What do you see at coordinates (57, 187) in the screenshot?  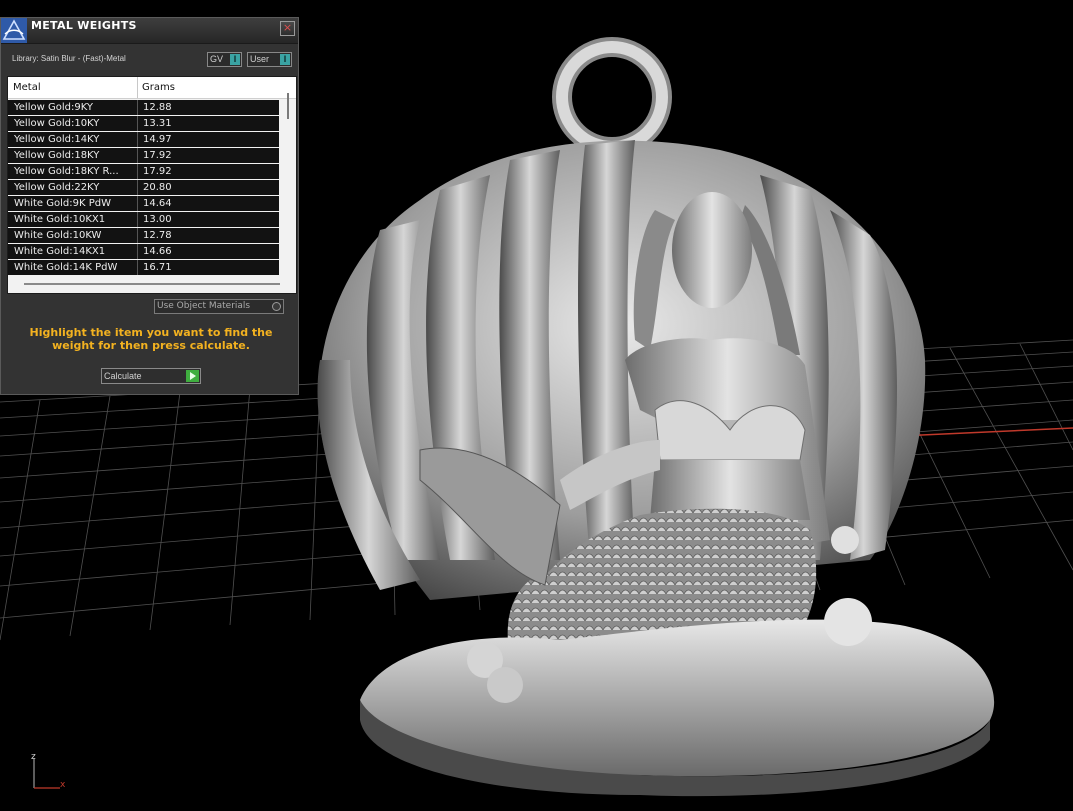 I see `metal-cell: Yellow Gold:22KY` at bounding box center [57, 187].